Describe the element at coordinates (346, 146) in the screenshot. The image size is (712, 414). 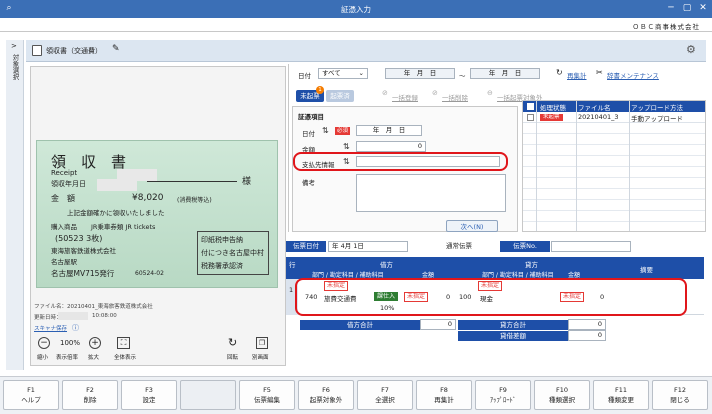
I see `sync-icon: ⇅` at that location.